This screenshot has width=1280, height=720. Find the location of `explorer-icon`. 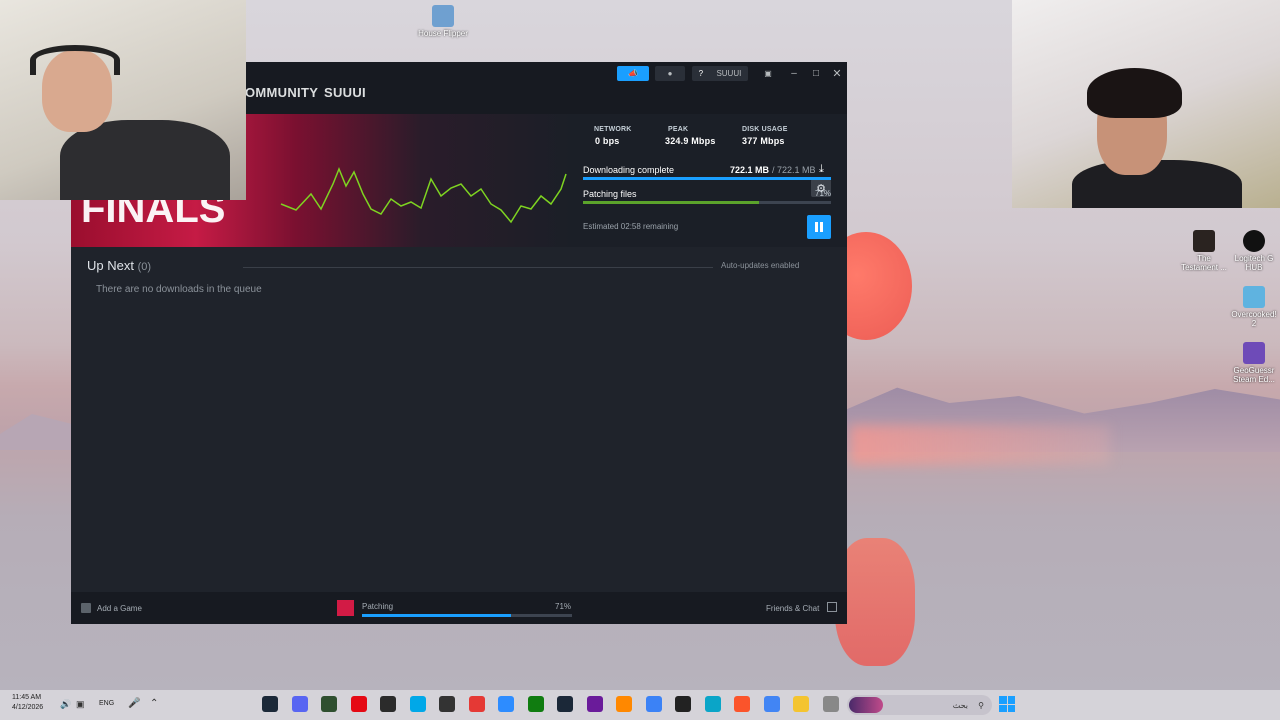

explorer-icon is located at coordinates (801, 704).